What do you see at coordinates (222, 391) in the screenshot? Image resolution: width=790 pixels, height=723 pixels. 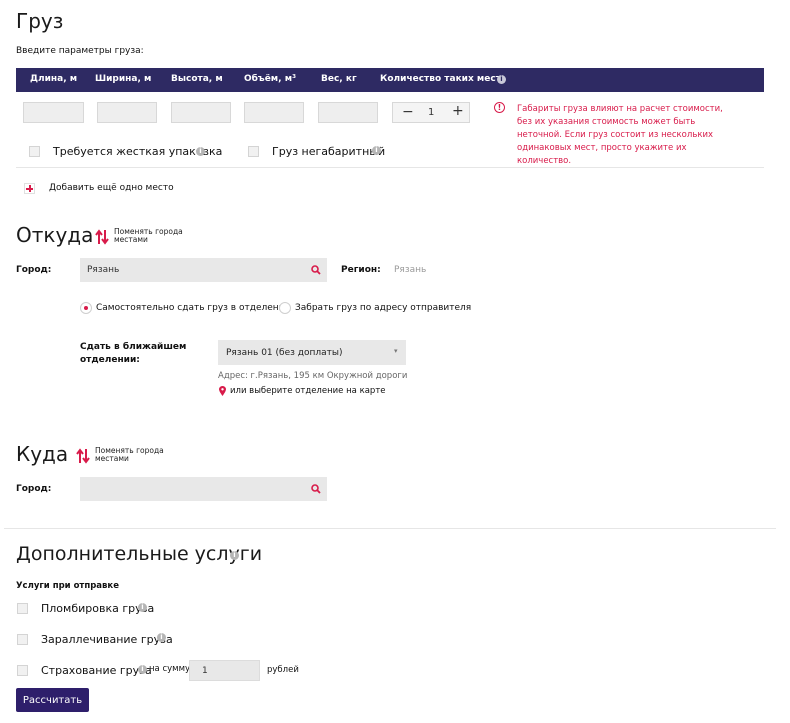 I see `map-pin-icon` at bounding box center [222, 391].